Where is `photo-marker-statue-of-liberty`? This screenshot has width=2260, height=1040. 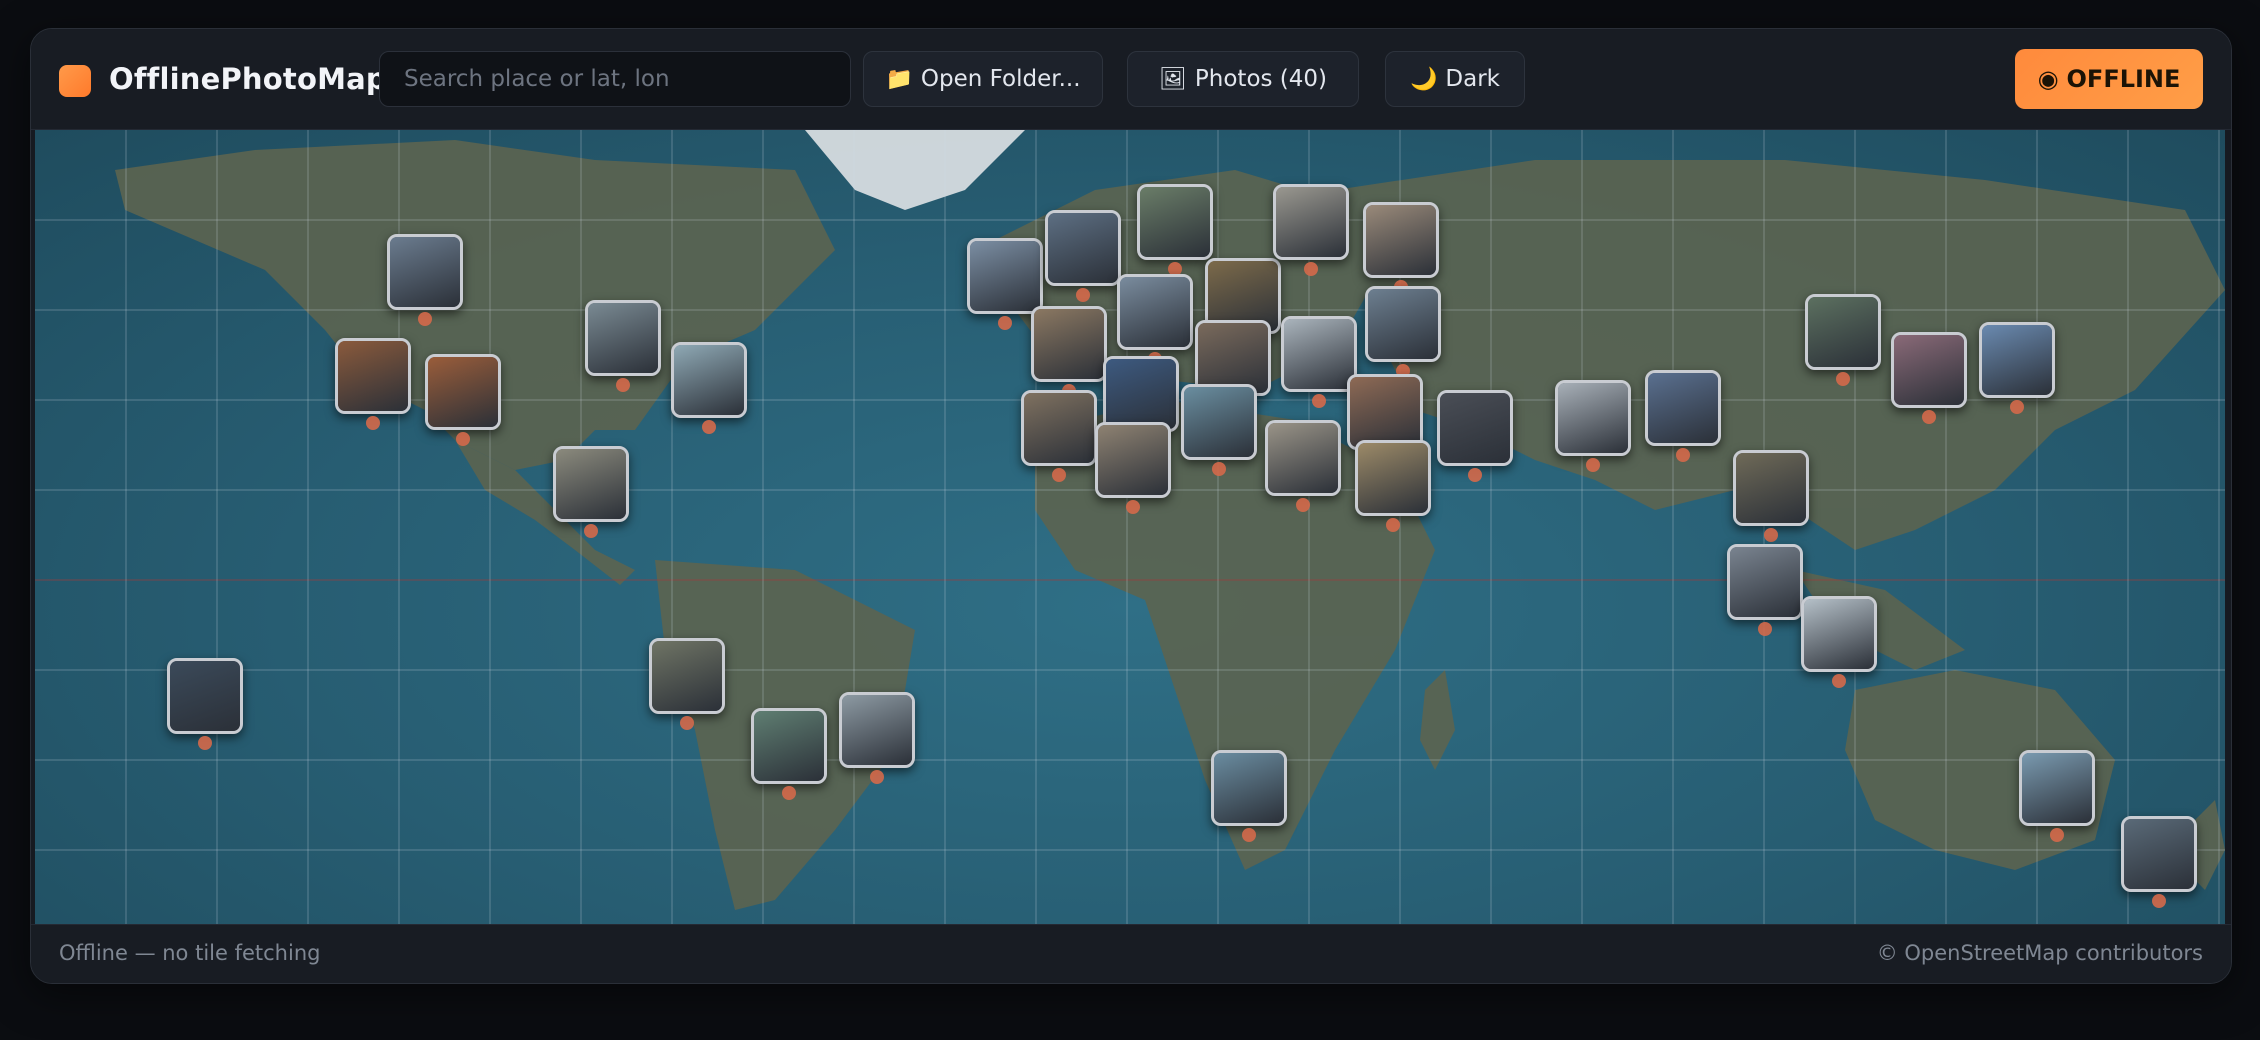 photo-marker-statue-of-liberty is located at coordinates (709, 380).